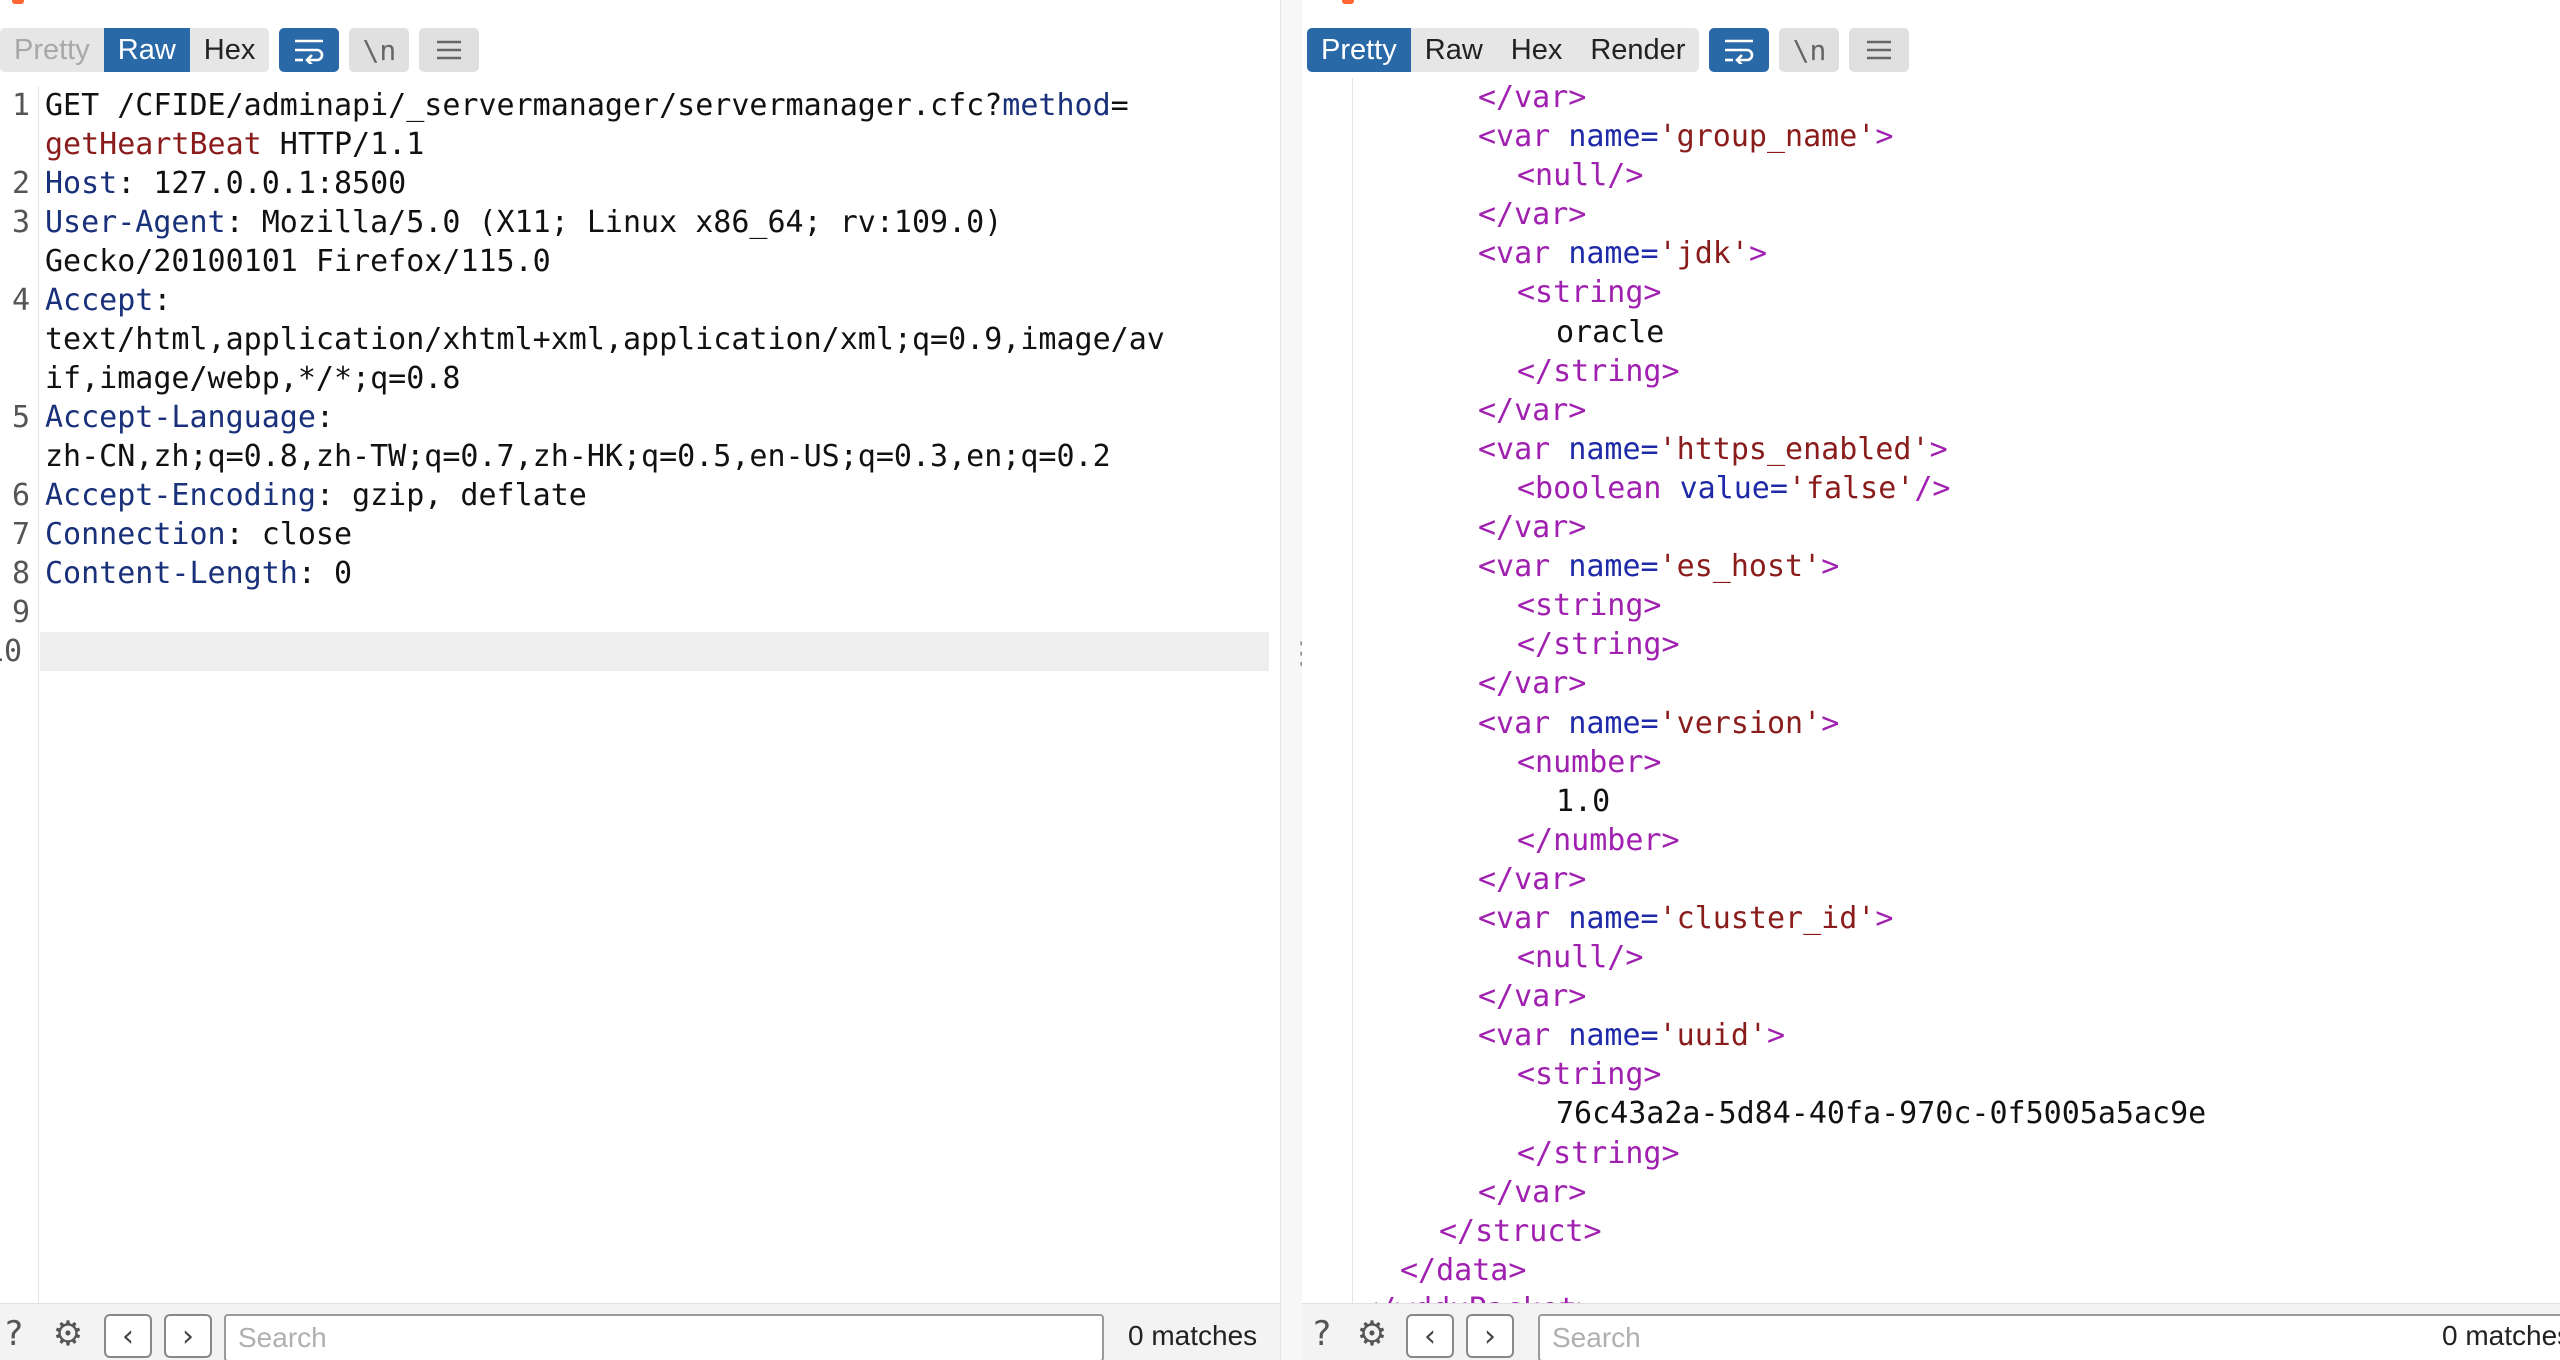 This screenshot has height=1360, width=2560. What do you see at coordinates (1659, 567) in the screenshot?
I see `code-line: <var name='es_host'>` at bounding box center [1659, 567].